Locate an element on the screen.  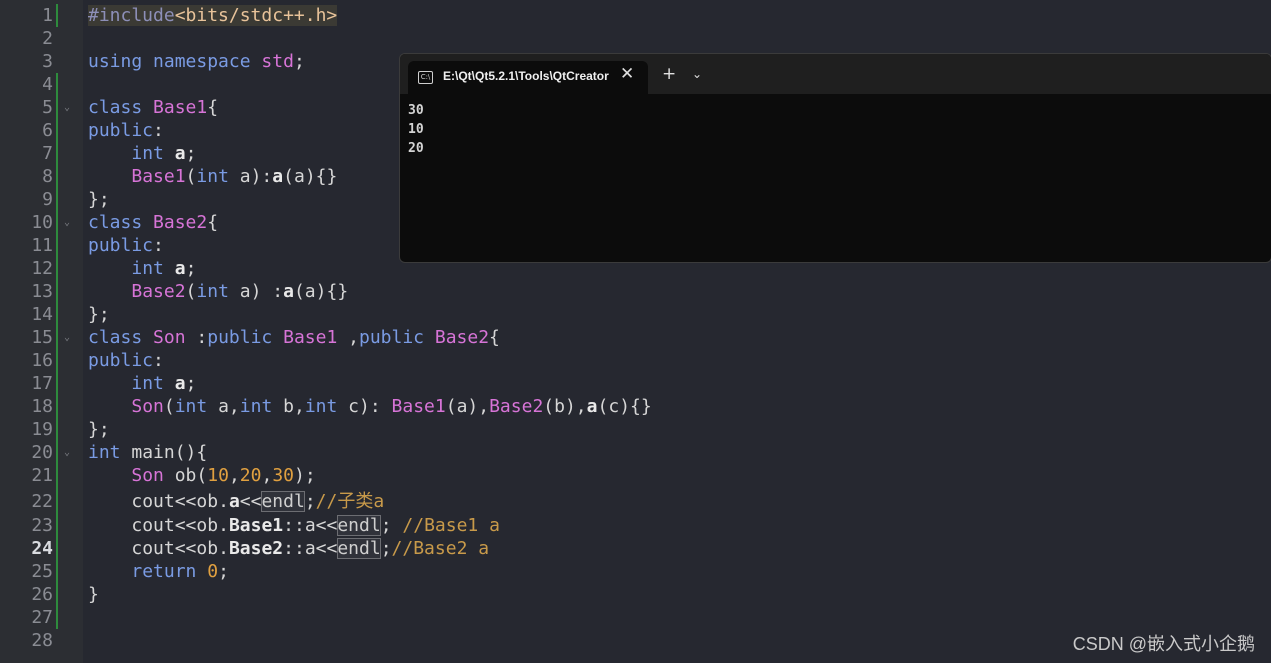
line-number: 20 is located at coordinates (42, 452).